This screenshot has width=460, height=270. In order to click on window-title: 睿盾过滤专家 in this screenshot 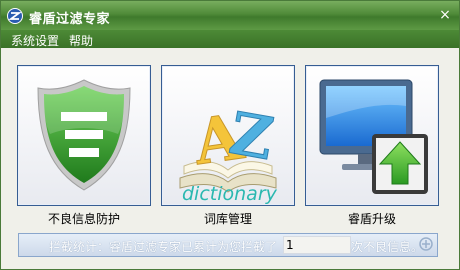, I will do `click(70, 19)`.